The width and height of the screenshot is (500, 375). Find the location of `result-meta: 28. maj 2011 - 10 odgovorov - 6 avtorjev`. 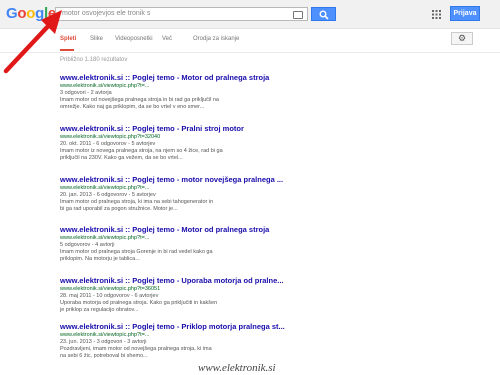

result-meta: 28. maj 2011 - 10 odgovorov - 6 avtorjev is located at coordinates (109, 296).